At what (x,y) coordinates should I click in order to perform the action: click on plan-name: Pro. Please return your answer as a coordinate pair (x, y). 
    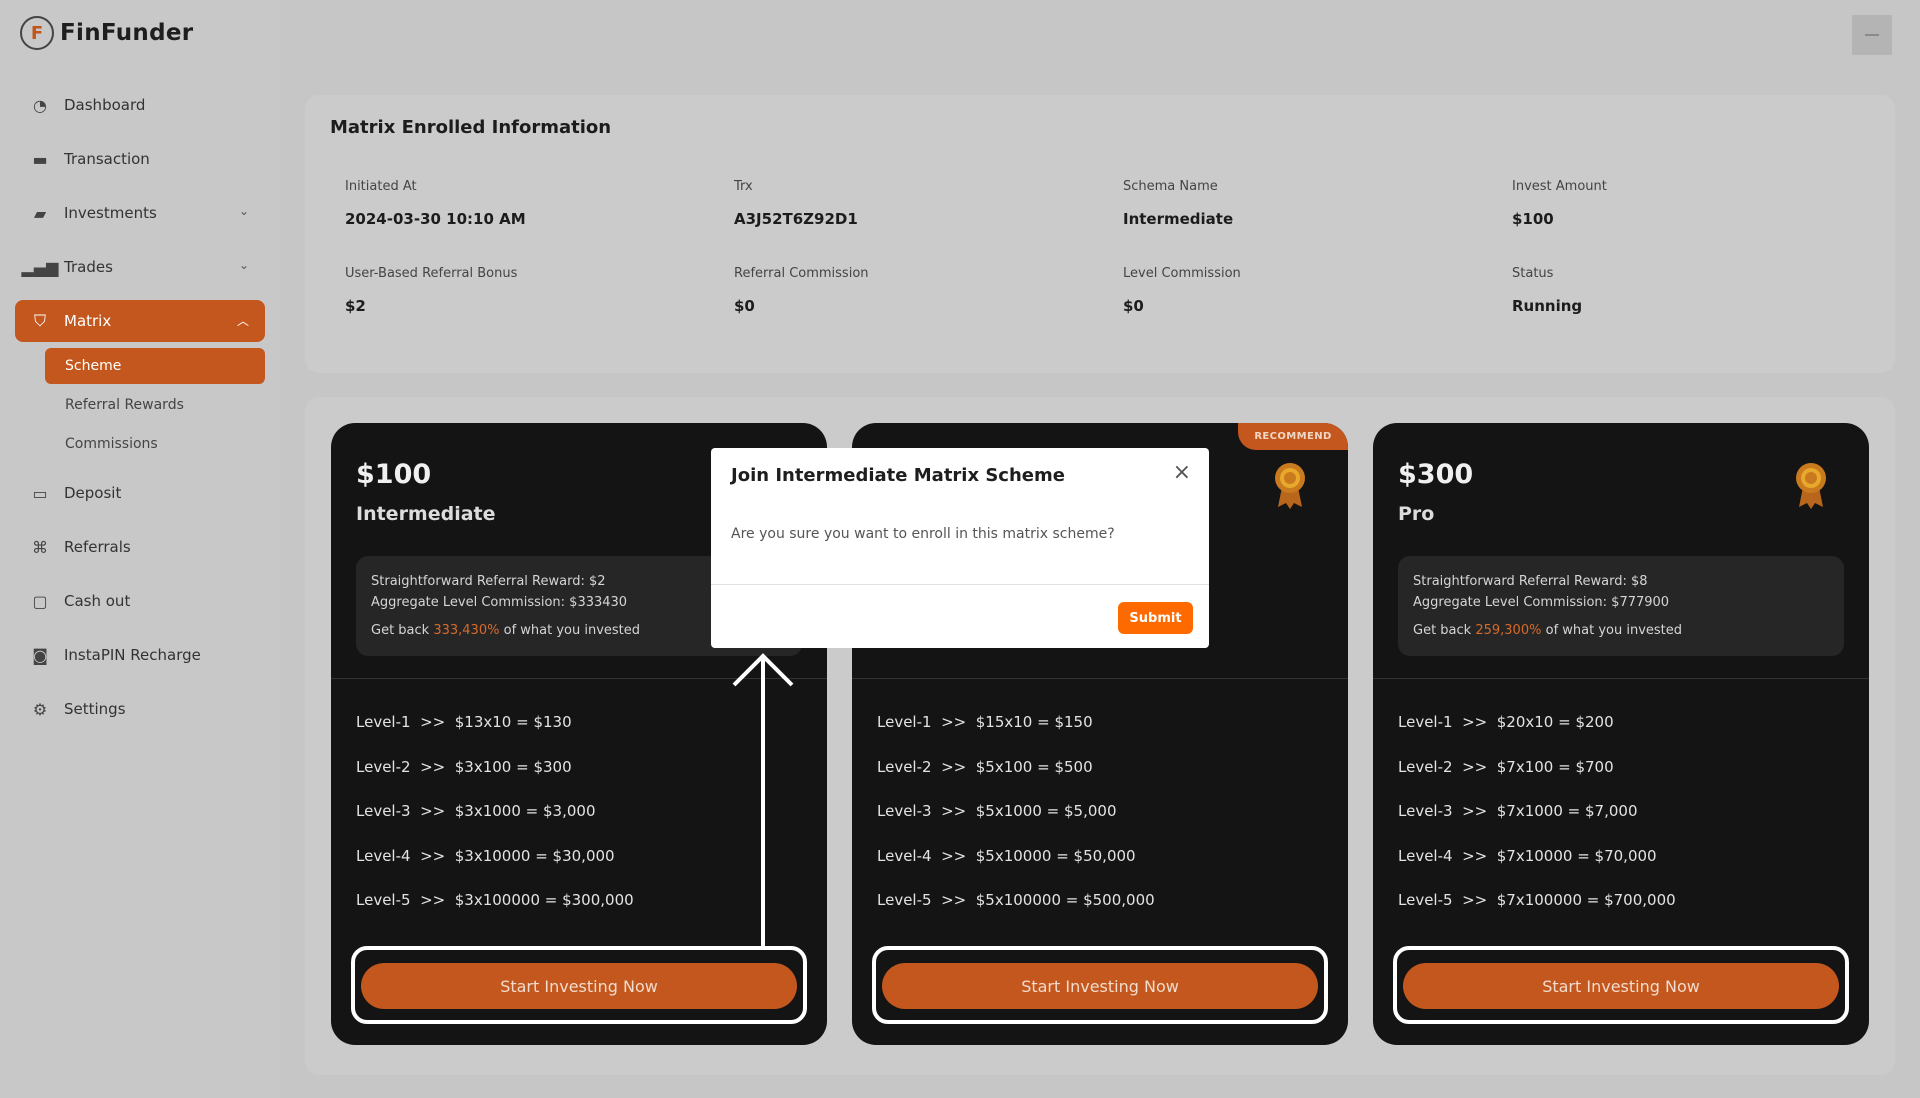
    Looking at the image, I should click on (1416, 514).